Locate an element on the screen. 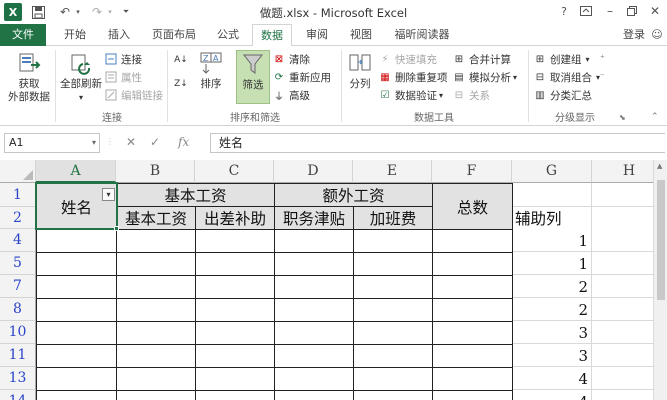 The image size is (667, 400). formula-input: 姓名 is located at coordinates (437, 143).